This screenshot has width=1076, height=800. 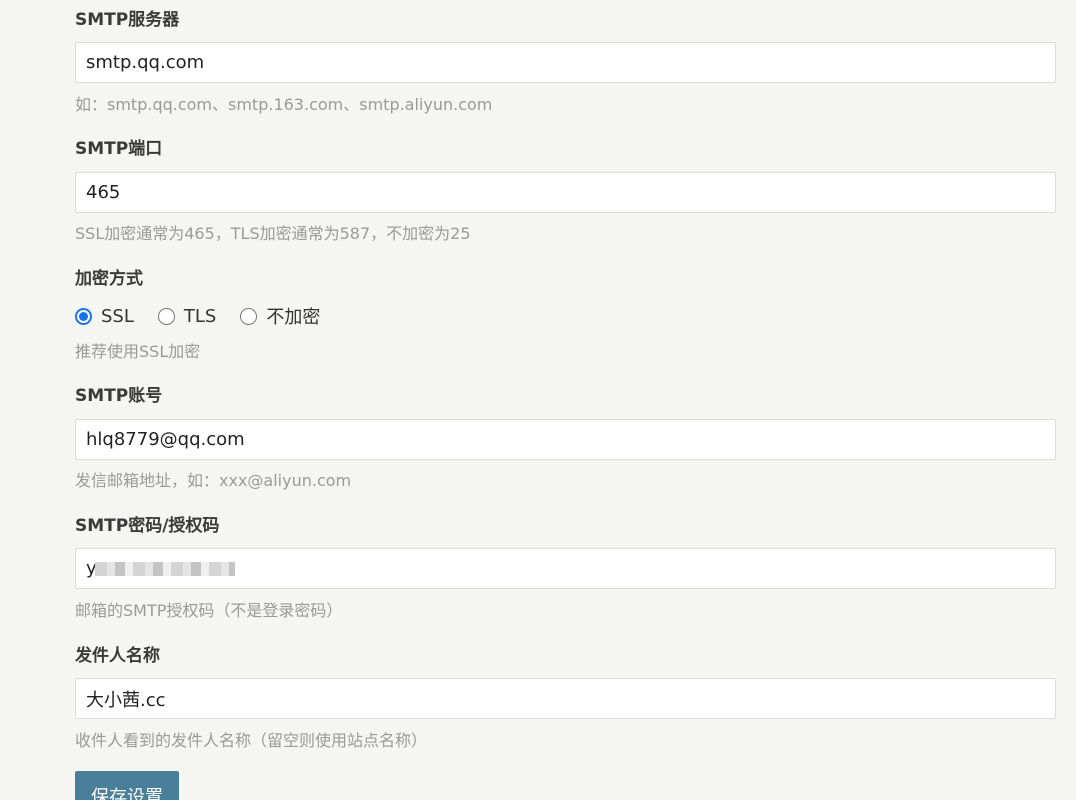 I want to click on password-redaction-mask, so click(x=165, y=569).